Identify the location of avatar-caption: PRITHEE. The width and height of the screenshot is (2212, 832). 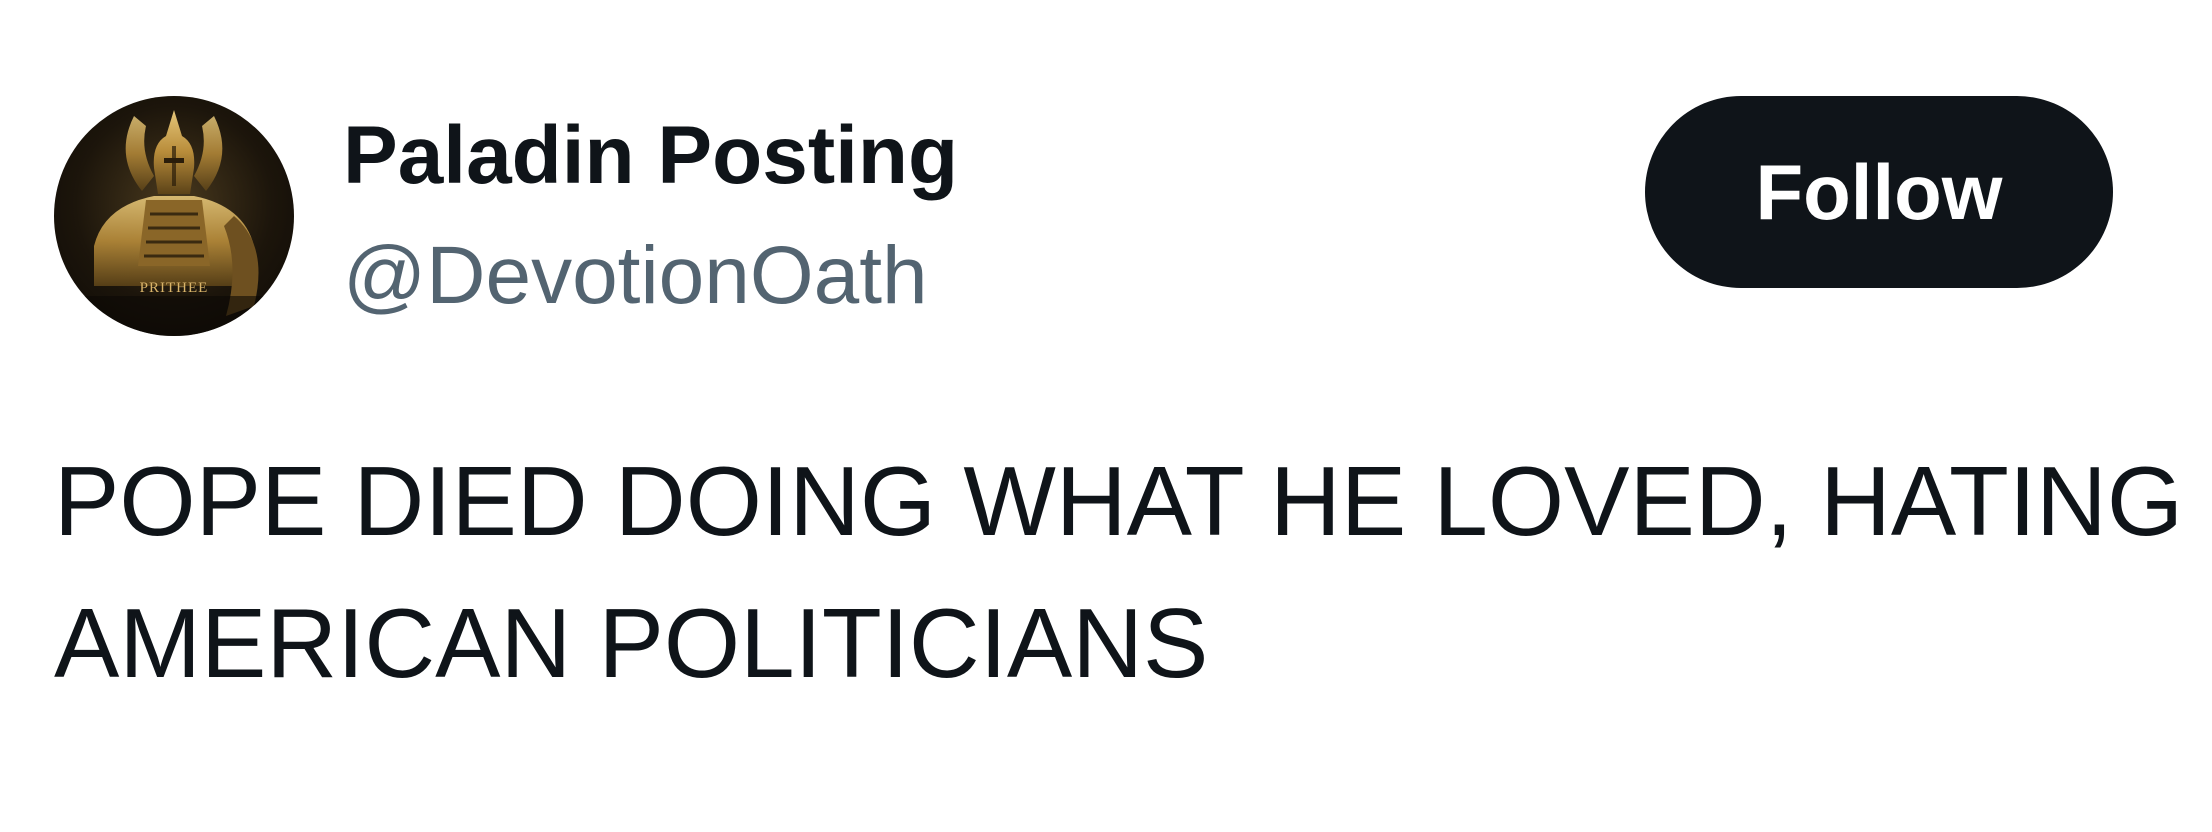
(174, 288).